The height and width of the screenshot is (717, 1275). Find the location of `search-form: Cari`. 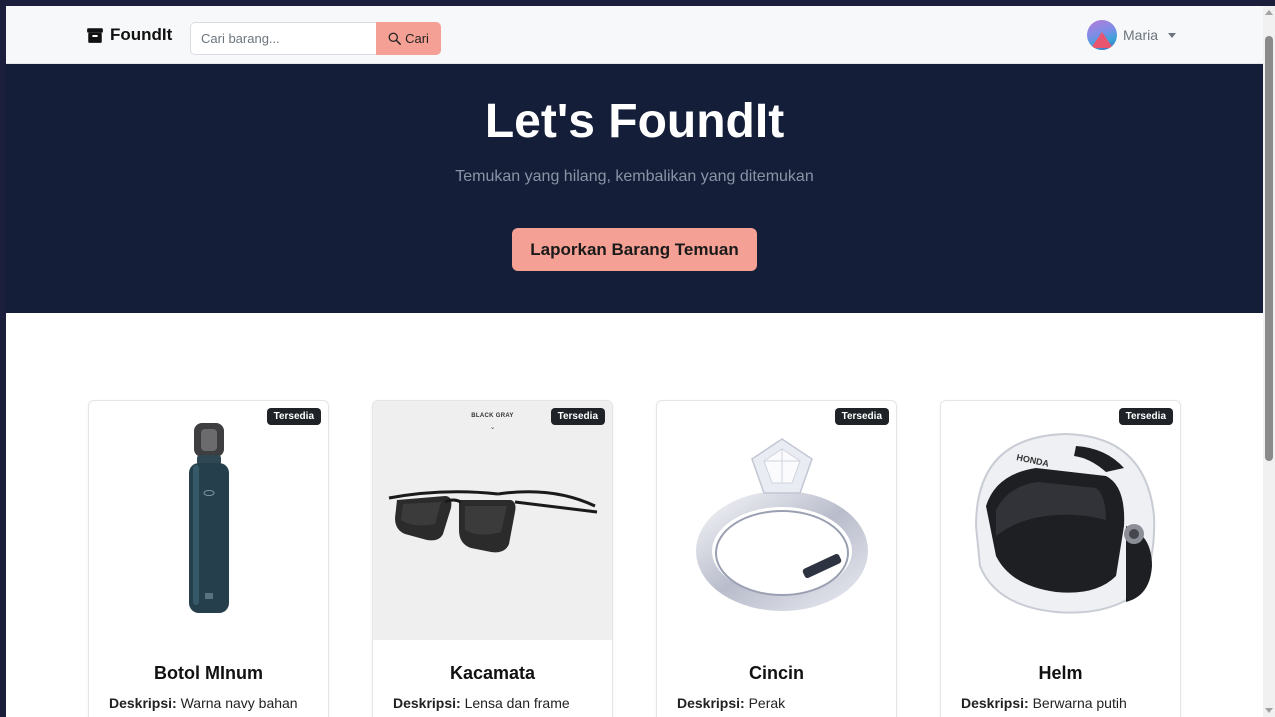

search-form: Cari is located at coordinates (315, 38).